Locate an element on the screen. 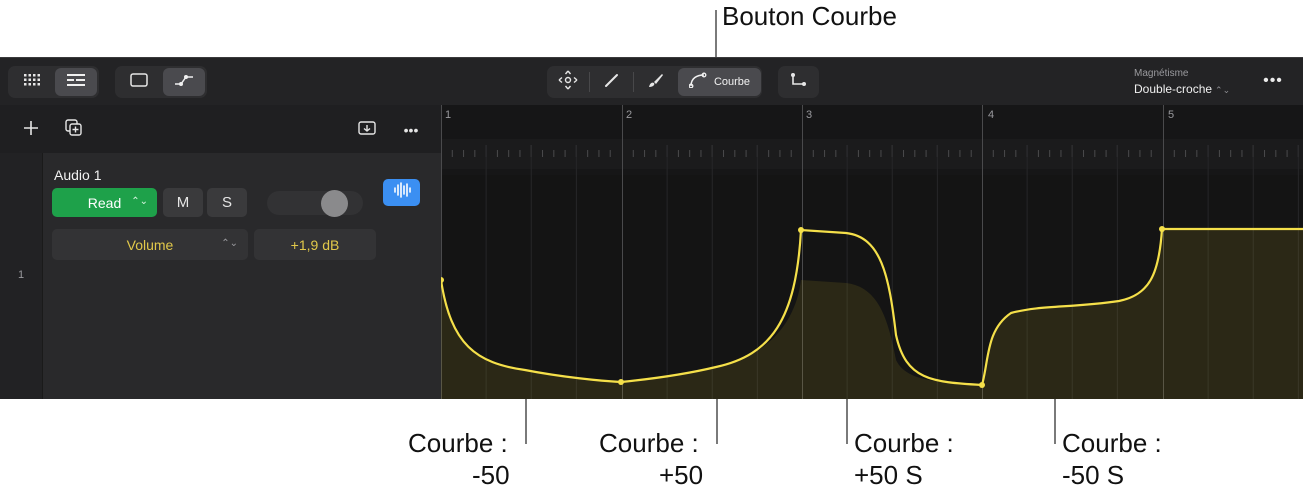 This screenshot has height=492, width=1303. plus-icon is located at coordinates (31, 130).